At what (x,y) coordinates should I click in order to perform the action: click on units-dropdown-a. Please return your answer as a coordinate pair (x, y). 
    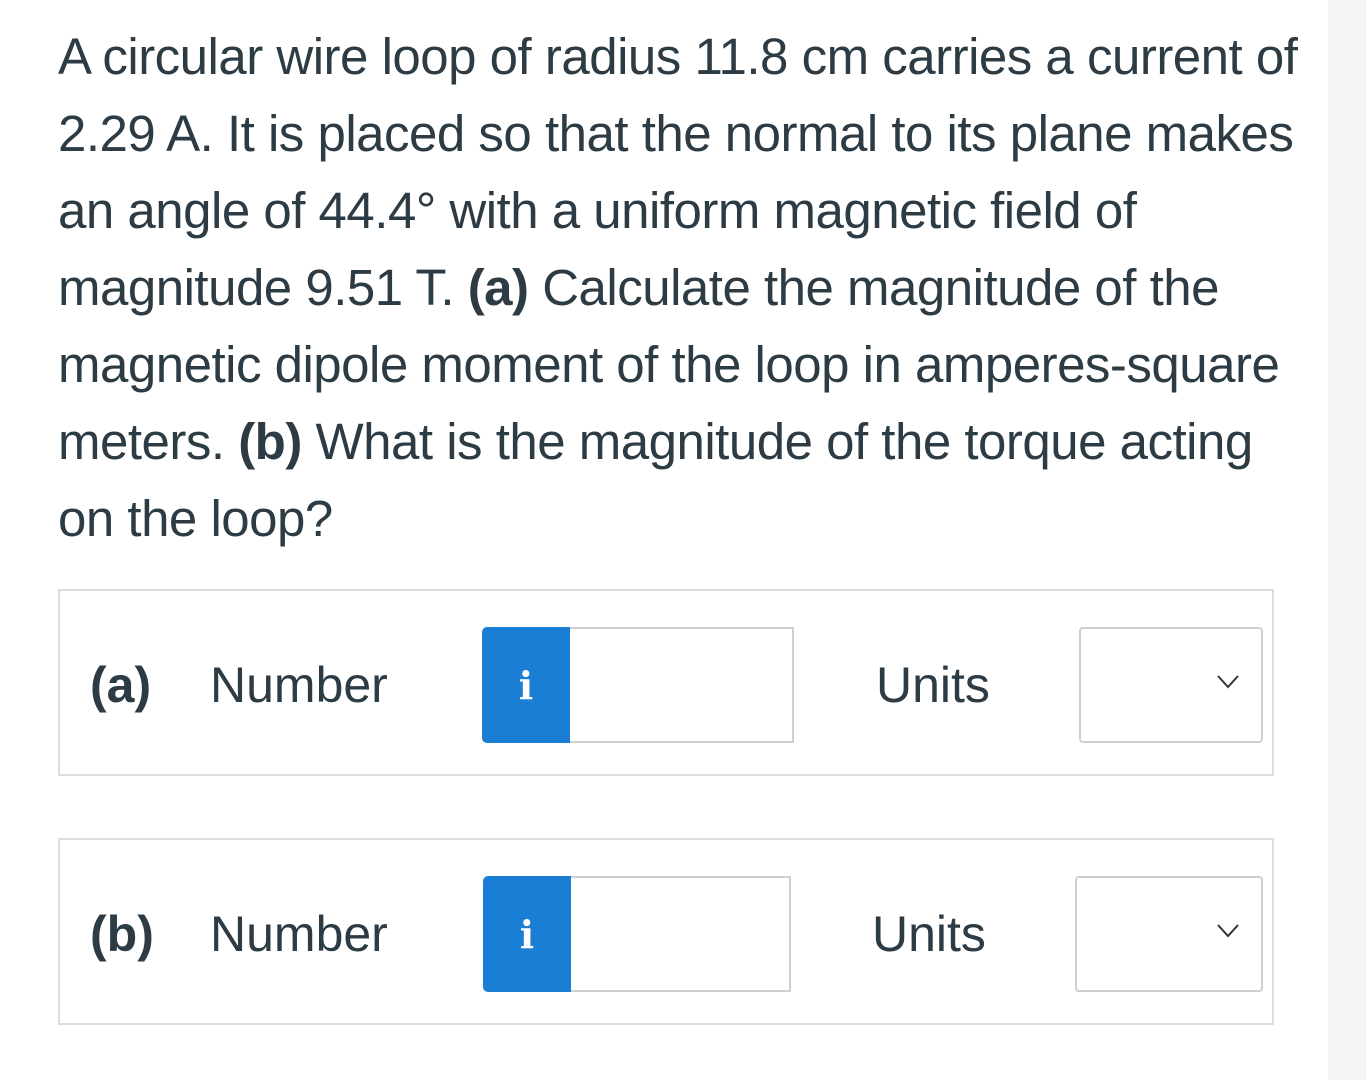
    Looking at the image, I should click on (1171, 685).